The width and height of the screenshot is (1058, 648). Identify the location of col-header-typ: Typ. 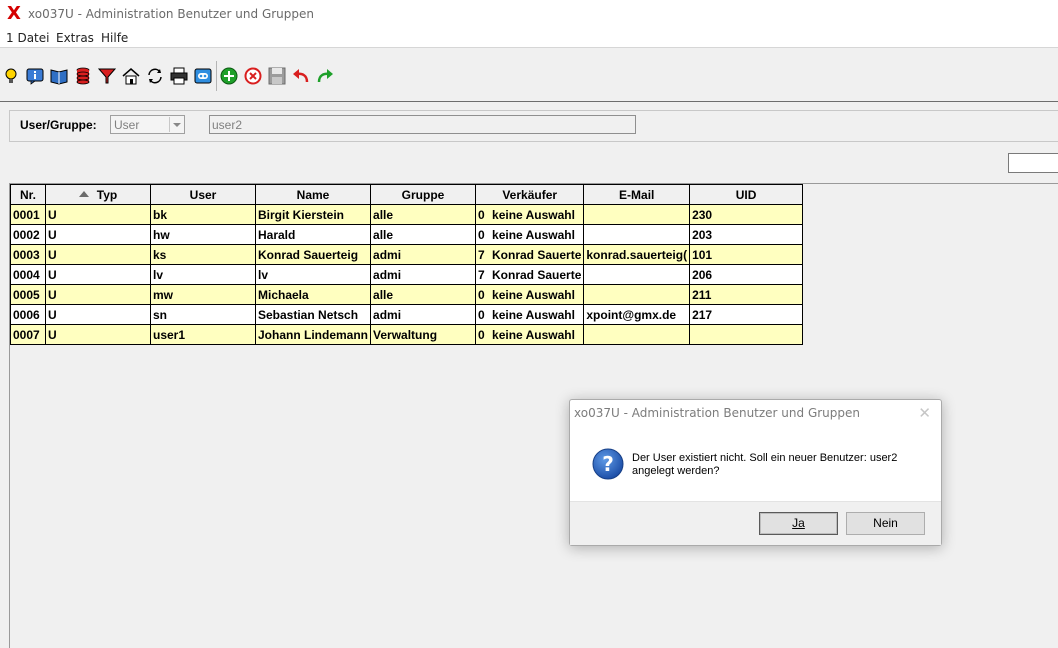
(98, 194).